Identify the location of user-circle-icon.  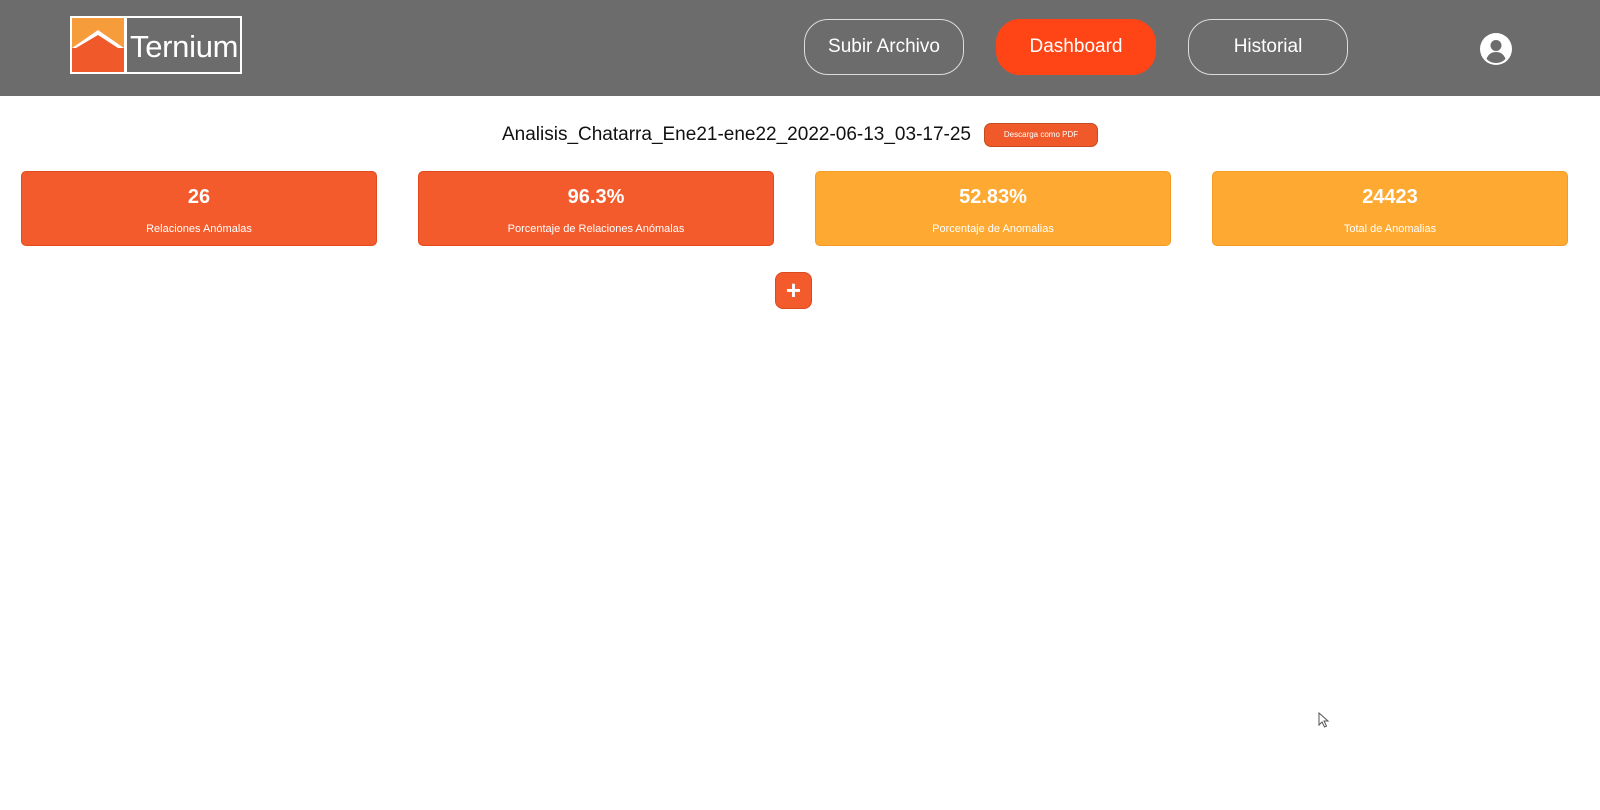
(1496, 49).